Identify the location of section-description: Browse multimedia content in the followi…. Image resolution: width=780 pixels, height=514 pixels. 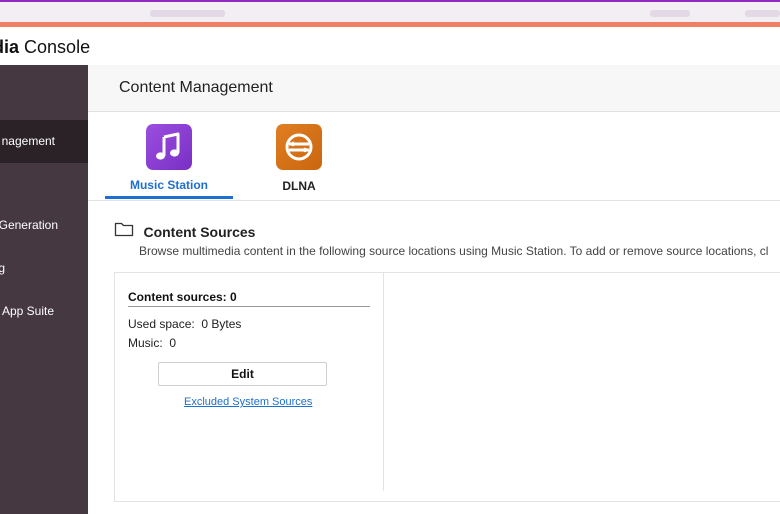
(454, 251).